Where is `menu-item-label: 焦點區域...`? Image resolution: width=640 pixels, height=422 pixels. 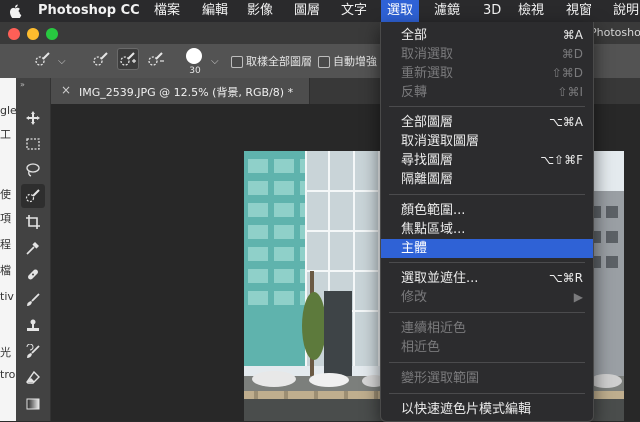
menu-item-label: 焦點區域... is located at coordinates (433, 229).